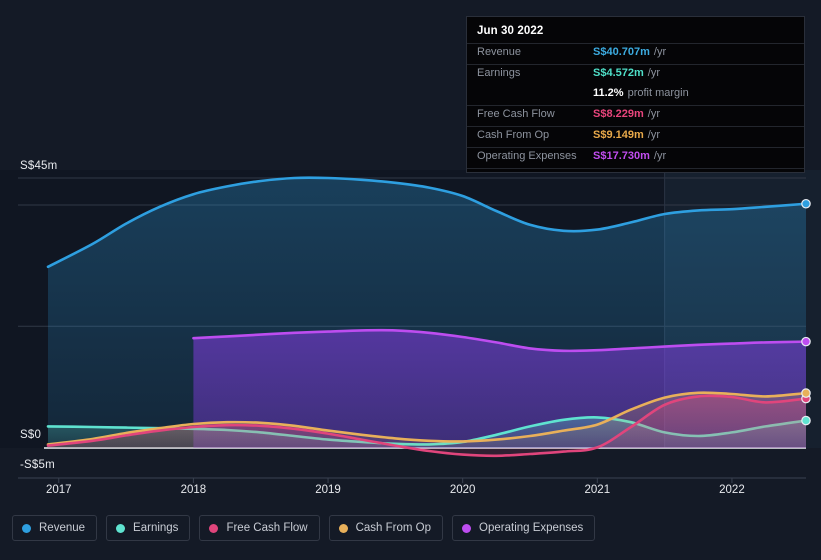 The height and width of the screenshot is (560, 821). I want to click on legend-item-label: Earnings, so click(156, 528).